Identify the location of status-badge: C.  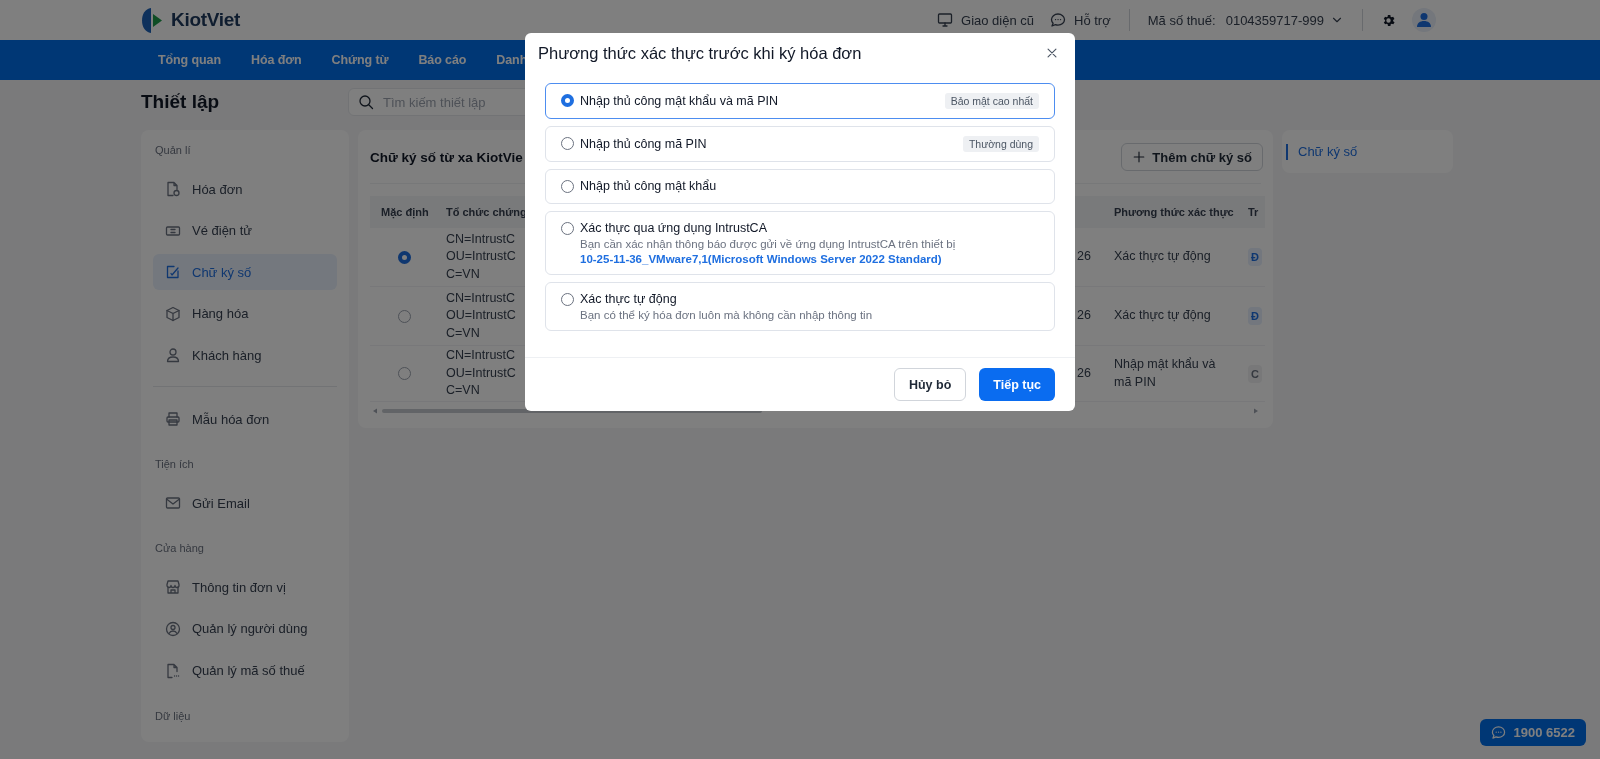
(1255, 373).